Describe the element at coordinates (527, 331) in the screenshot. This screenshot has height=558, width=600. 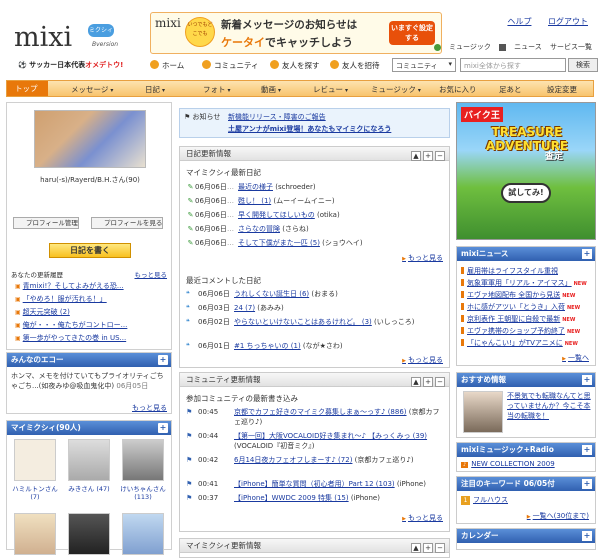
I see `news-item: エヴァ携帯のショップ予約終了 NEW` at that location.